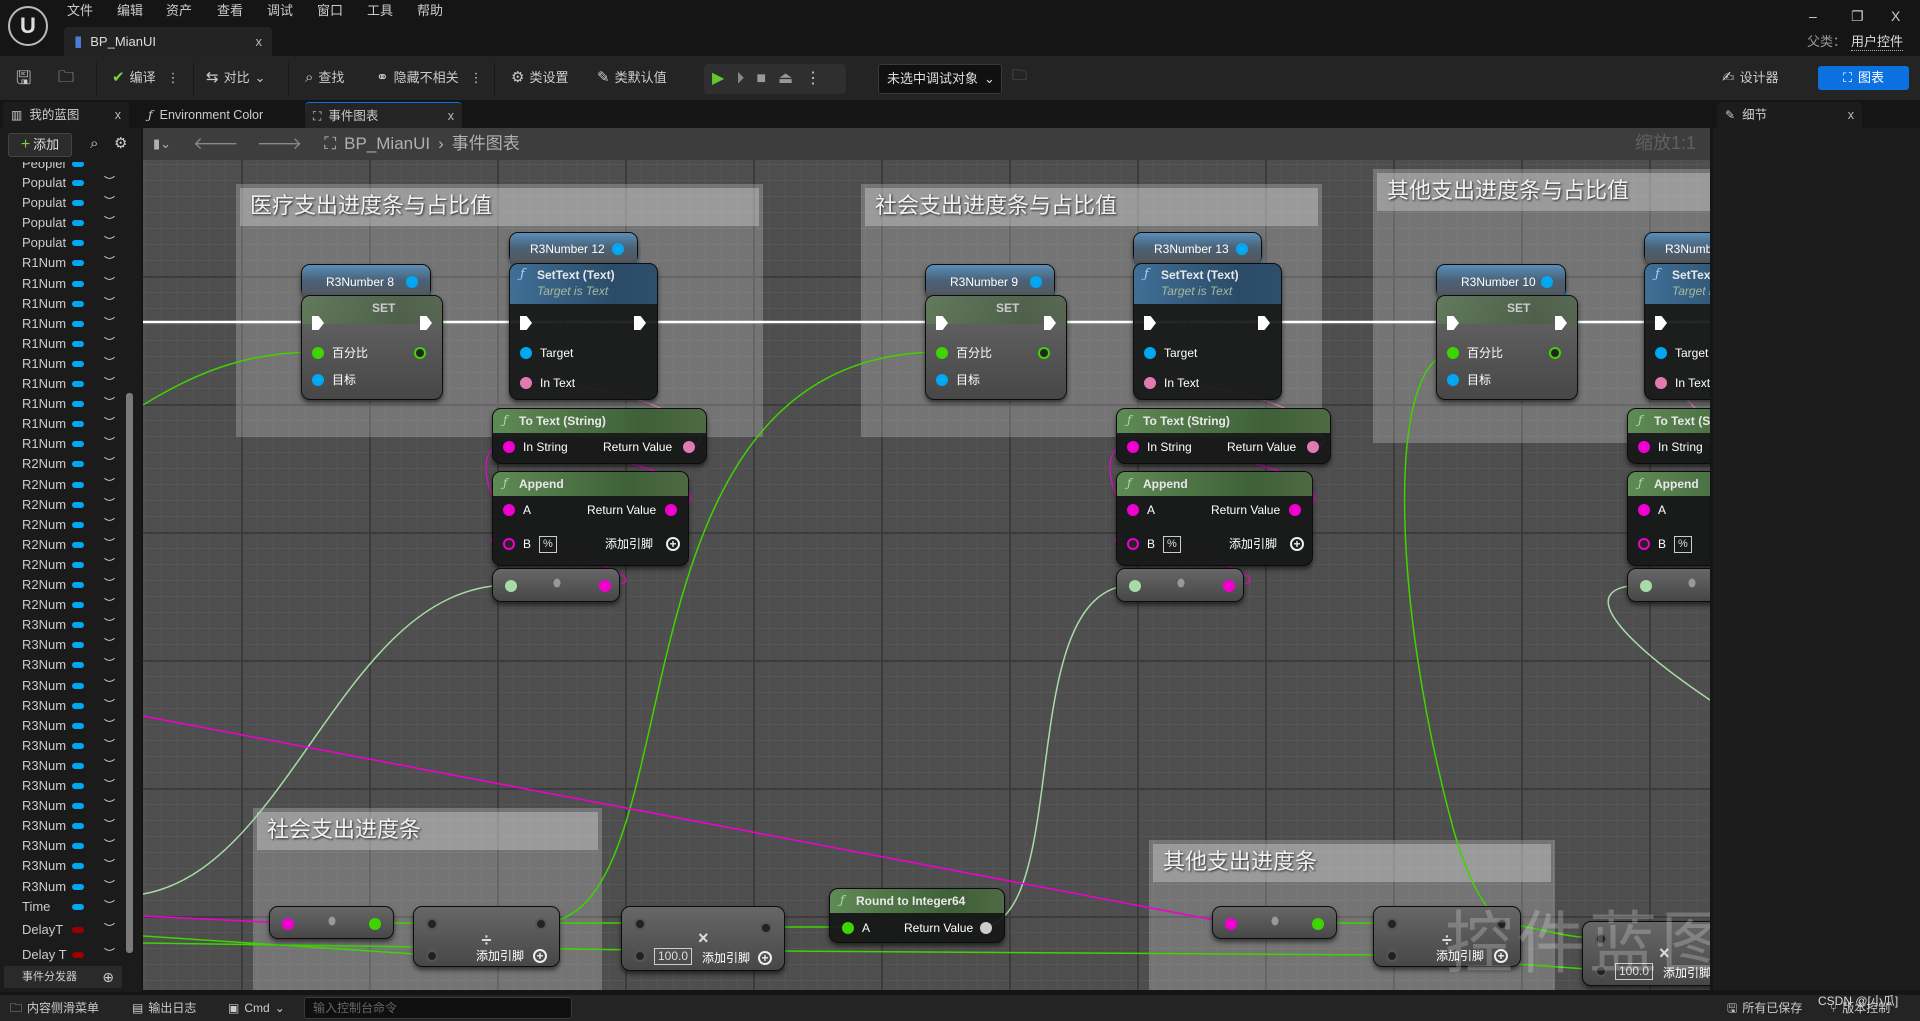 This screenshot has height=1021, width=1920. Describe the element at coordinates (632, 78) in the screenshot. I see `class-defaults-button: ✎ 类默认值` at that location.